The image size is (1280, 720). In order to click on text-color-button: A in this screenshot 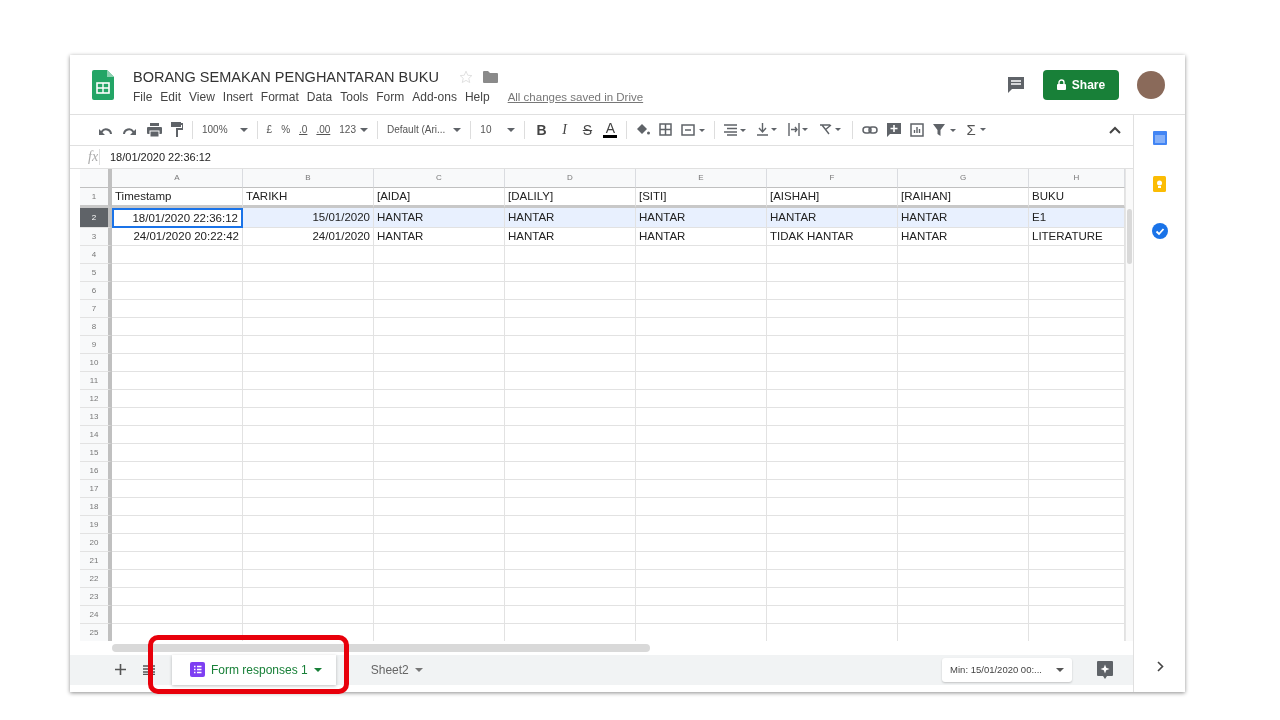, I will do `click(610, 130)`.